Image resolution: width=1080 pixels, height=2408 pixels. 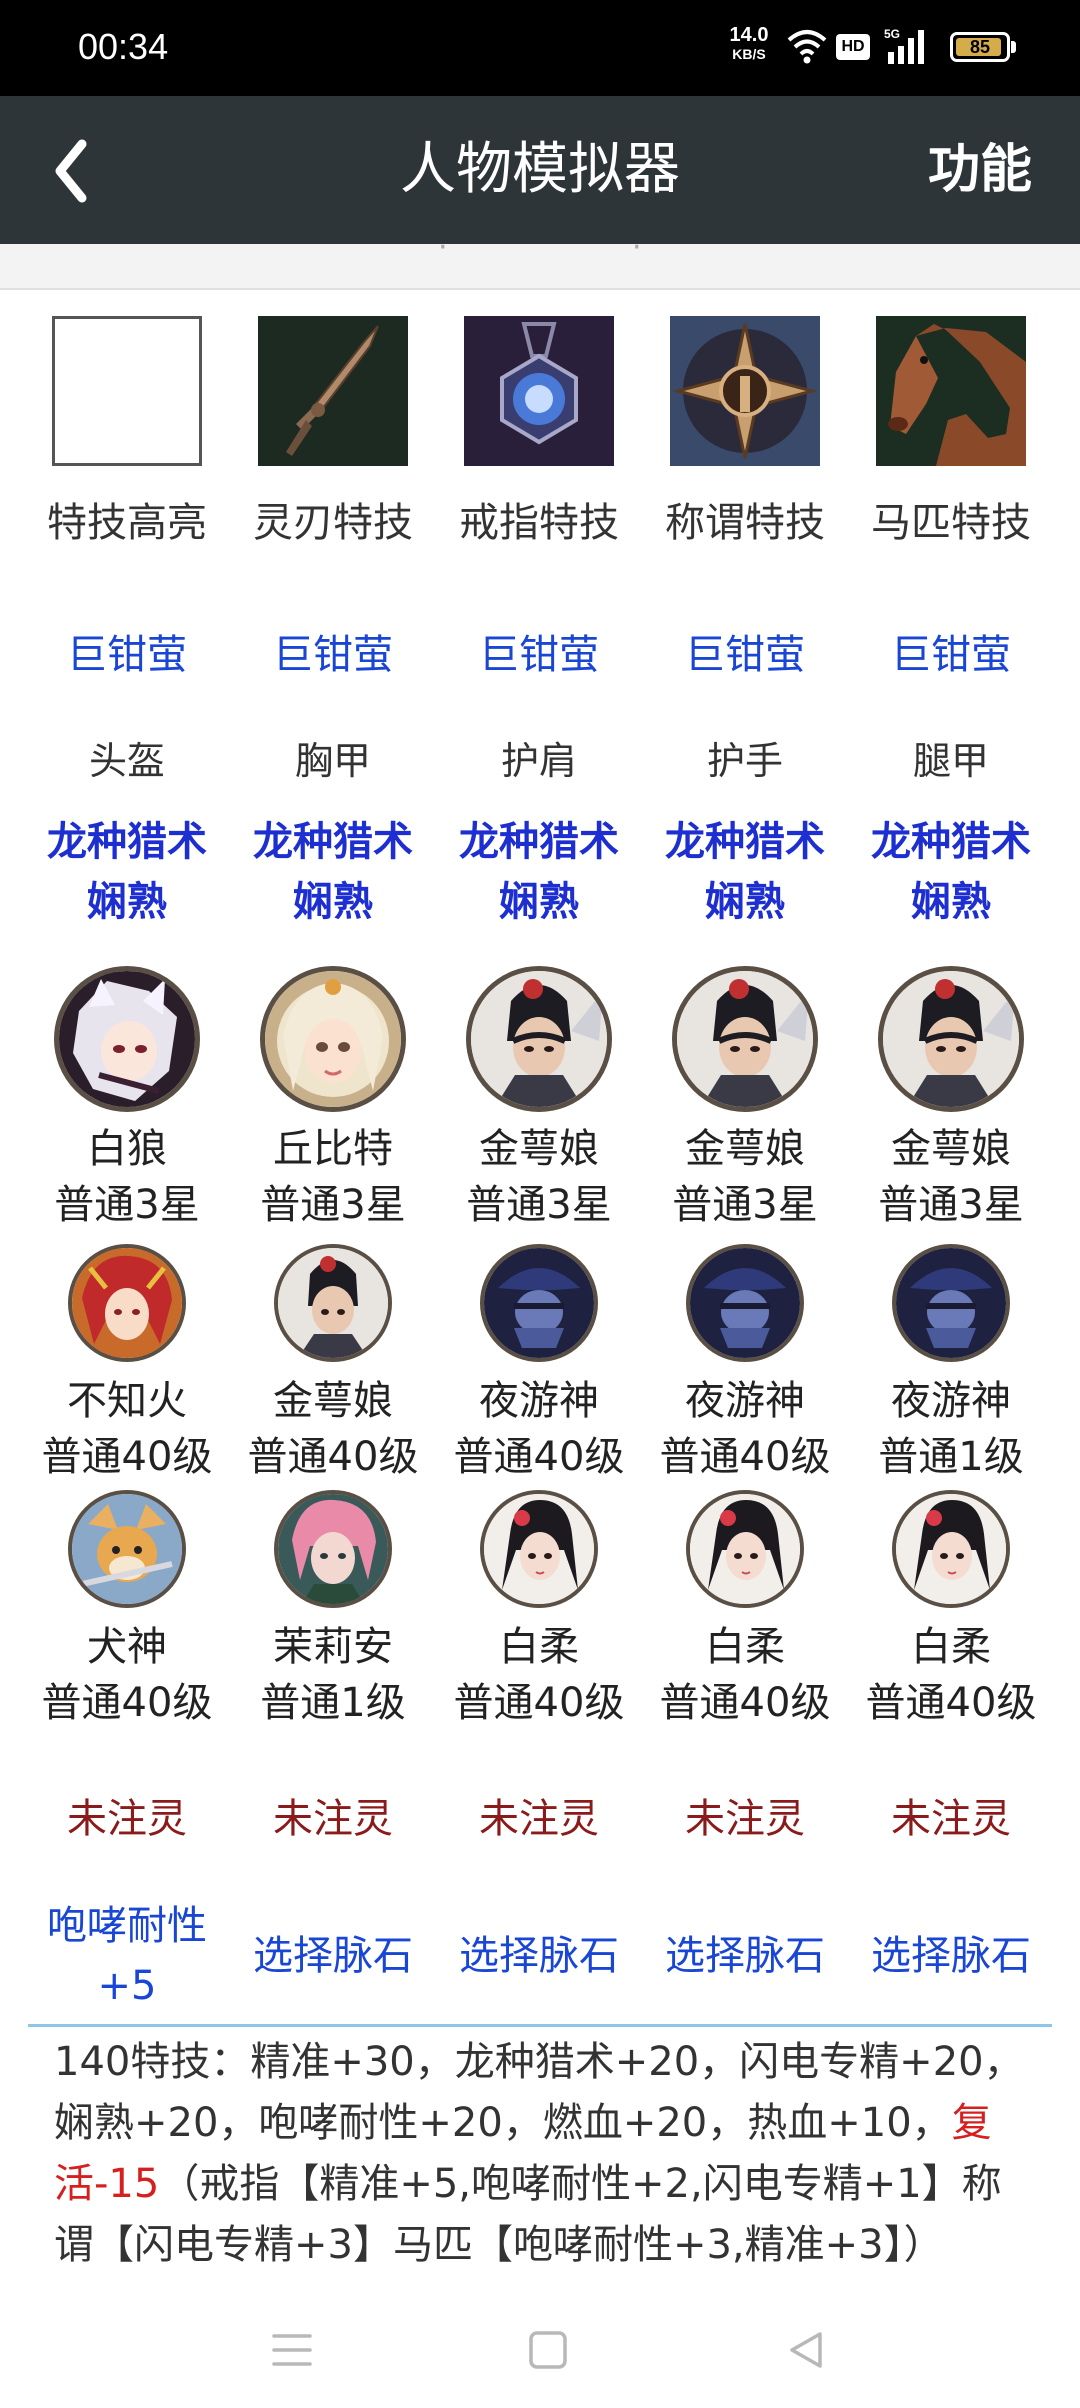 I want to click on gear-slot-label: 护手, so click(x=744, y=761).